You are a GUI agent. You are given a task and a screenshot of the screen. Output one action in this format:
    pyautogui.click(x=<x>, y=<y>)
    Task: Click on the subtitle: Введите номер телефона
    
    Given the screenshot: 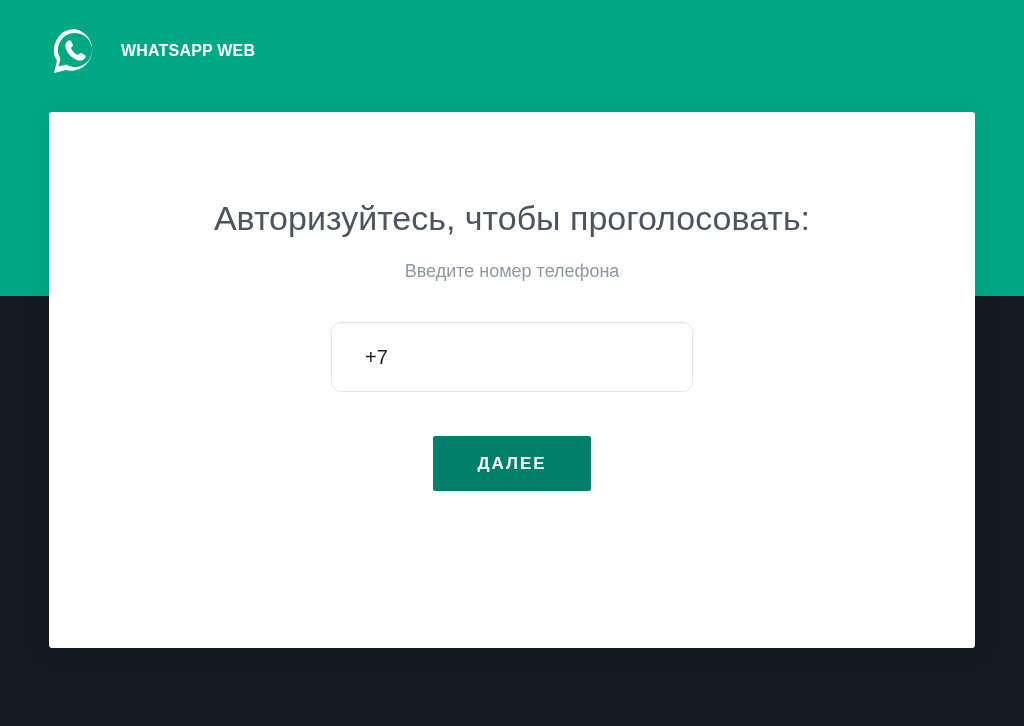 What is the action you would take?
    pyautogui.click(x=512, y=271)
    